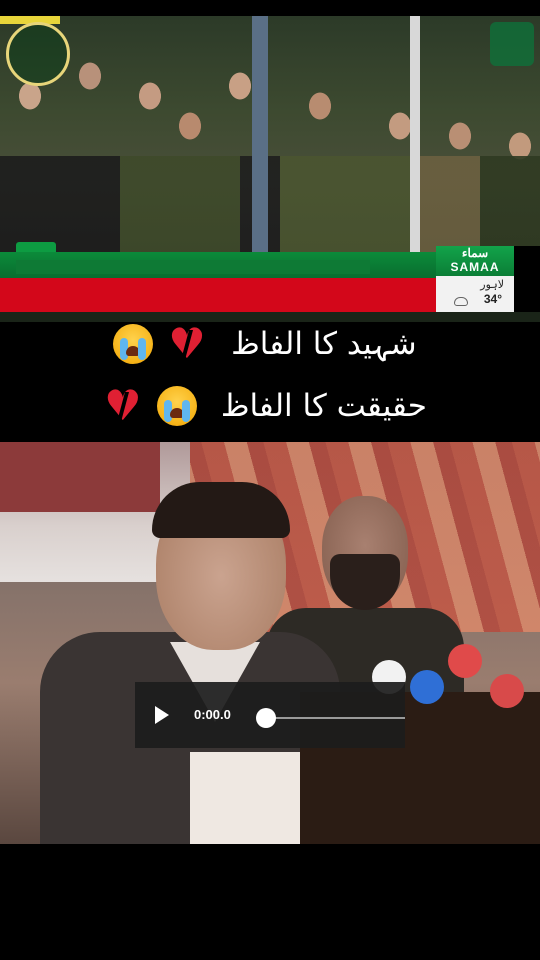  I want to click on channel-logo: سماء SAMAA, so click(475, 261).